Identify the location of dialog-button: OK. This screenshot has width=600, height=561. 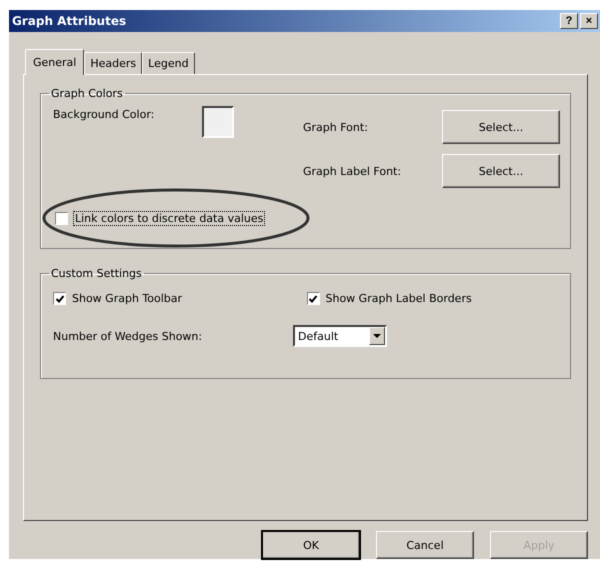
(311, 545).